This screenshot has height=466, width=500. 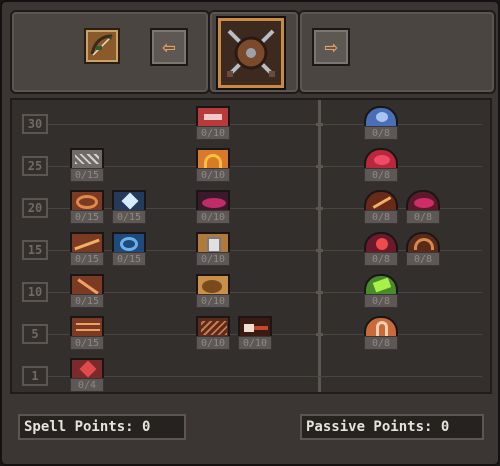 What do you see at coordinates (255, 327) in the screenshot?
I see `beam-icon` at bounding box center [255, 327].